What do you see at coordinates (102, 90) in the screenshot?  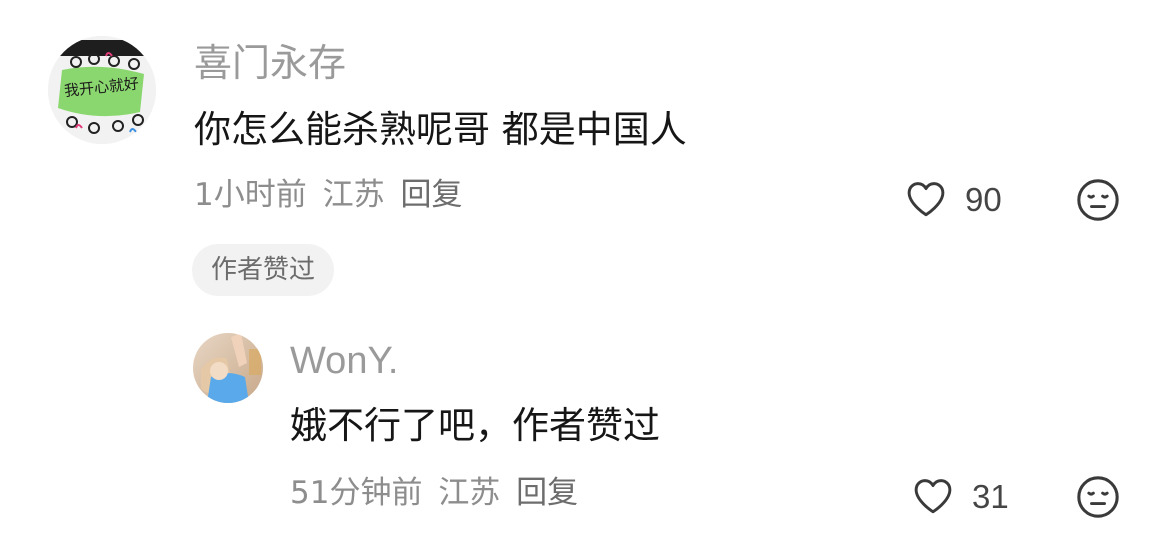 I see `avatar: 我开心就好` at bounding box center [102, 90].